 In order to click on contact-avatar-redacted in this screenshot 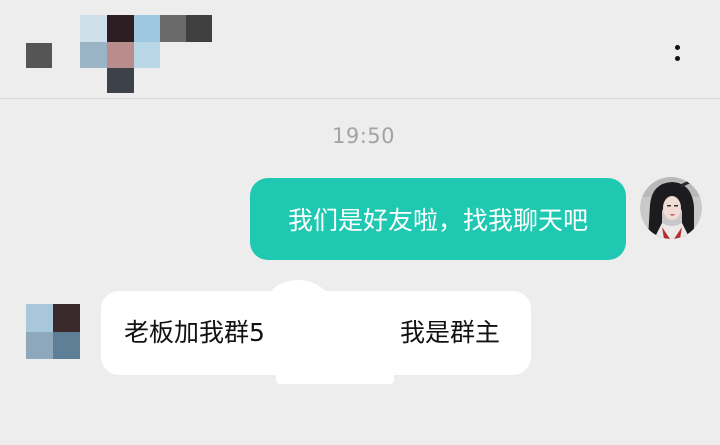, I will do `click(53, 331)`.